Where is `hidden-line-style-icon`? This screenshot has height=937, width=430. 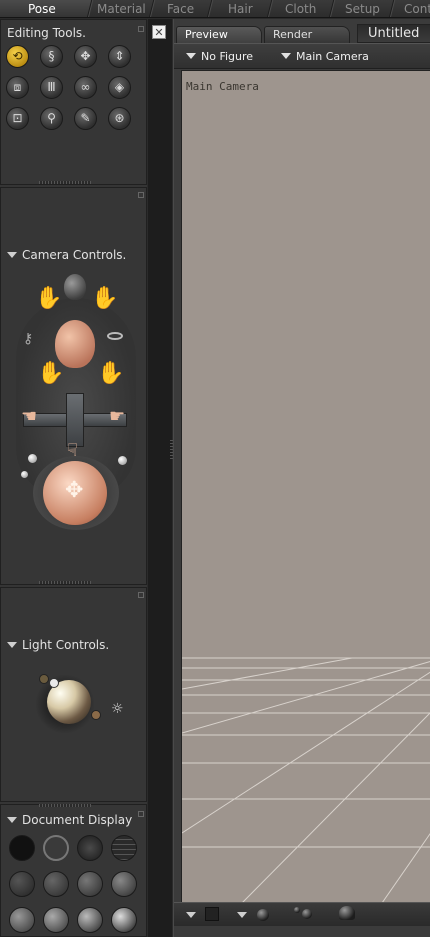
hidden-line-style-icon is located at coordinates (124, 848).